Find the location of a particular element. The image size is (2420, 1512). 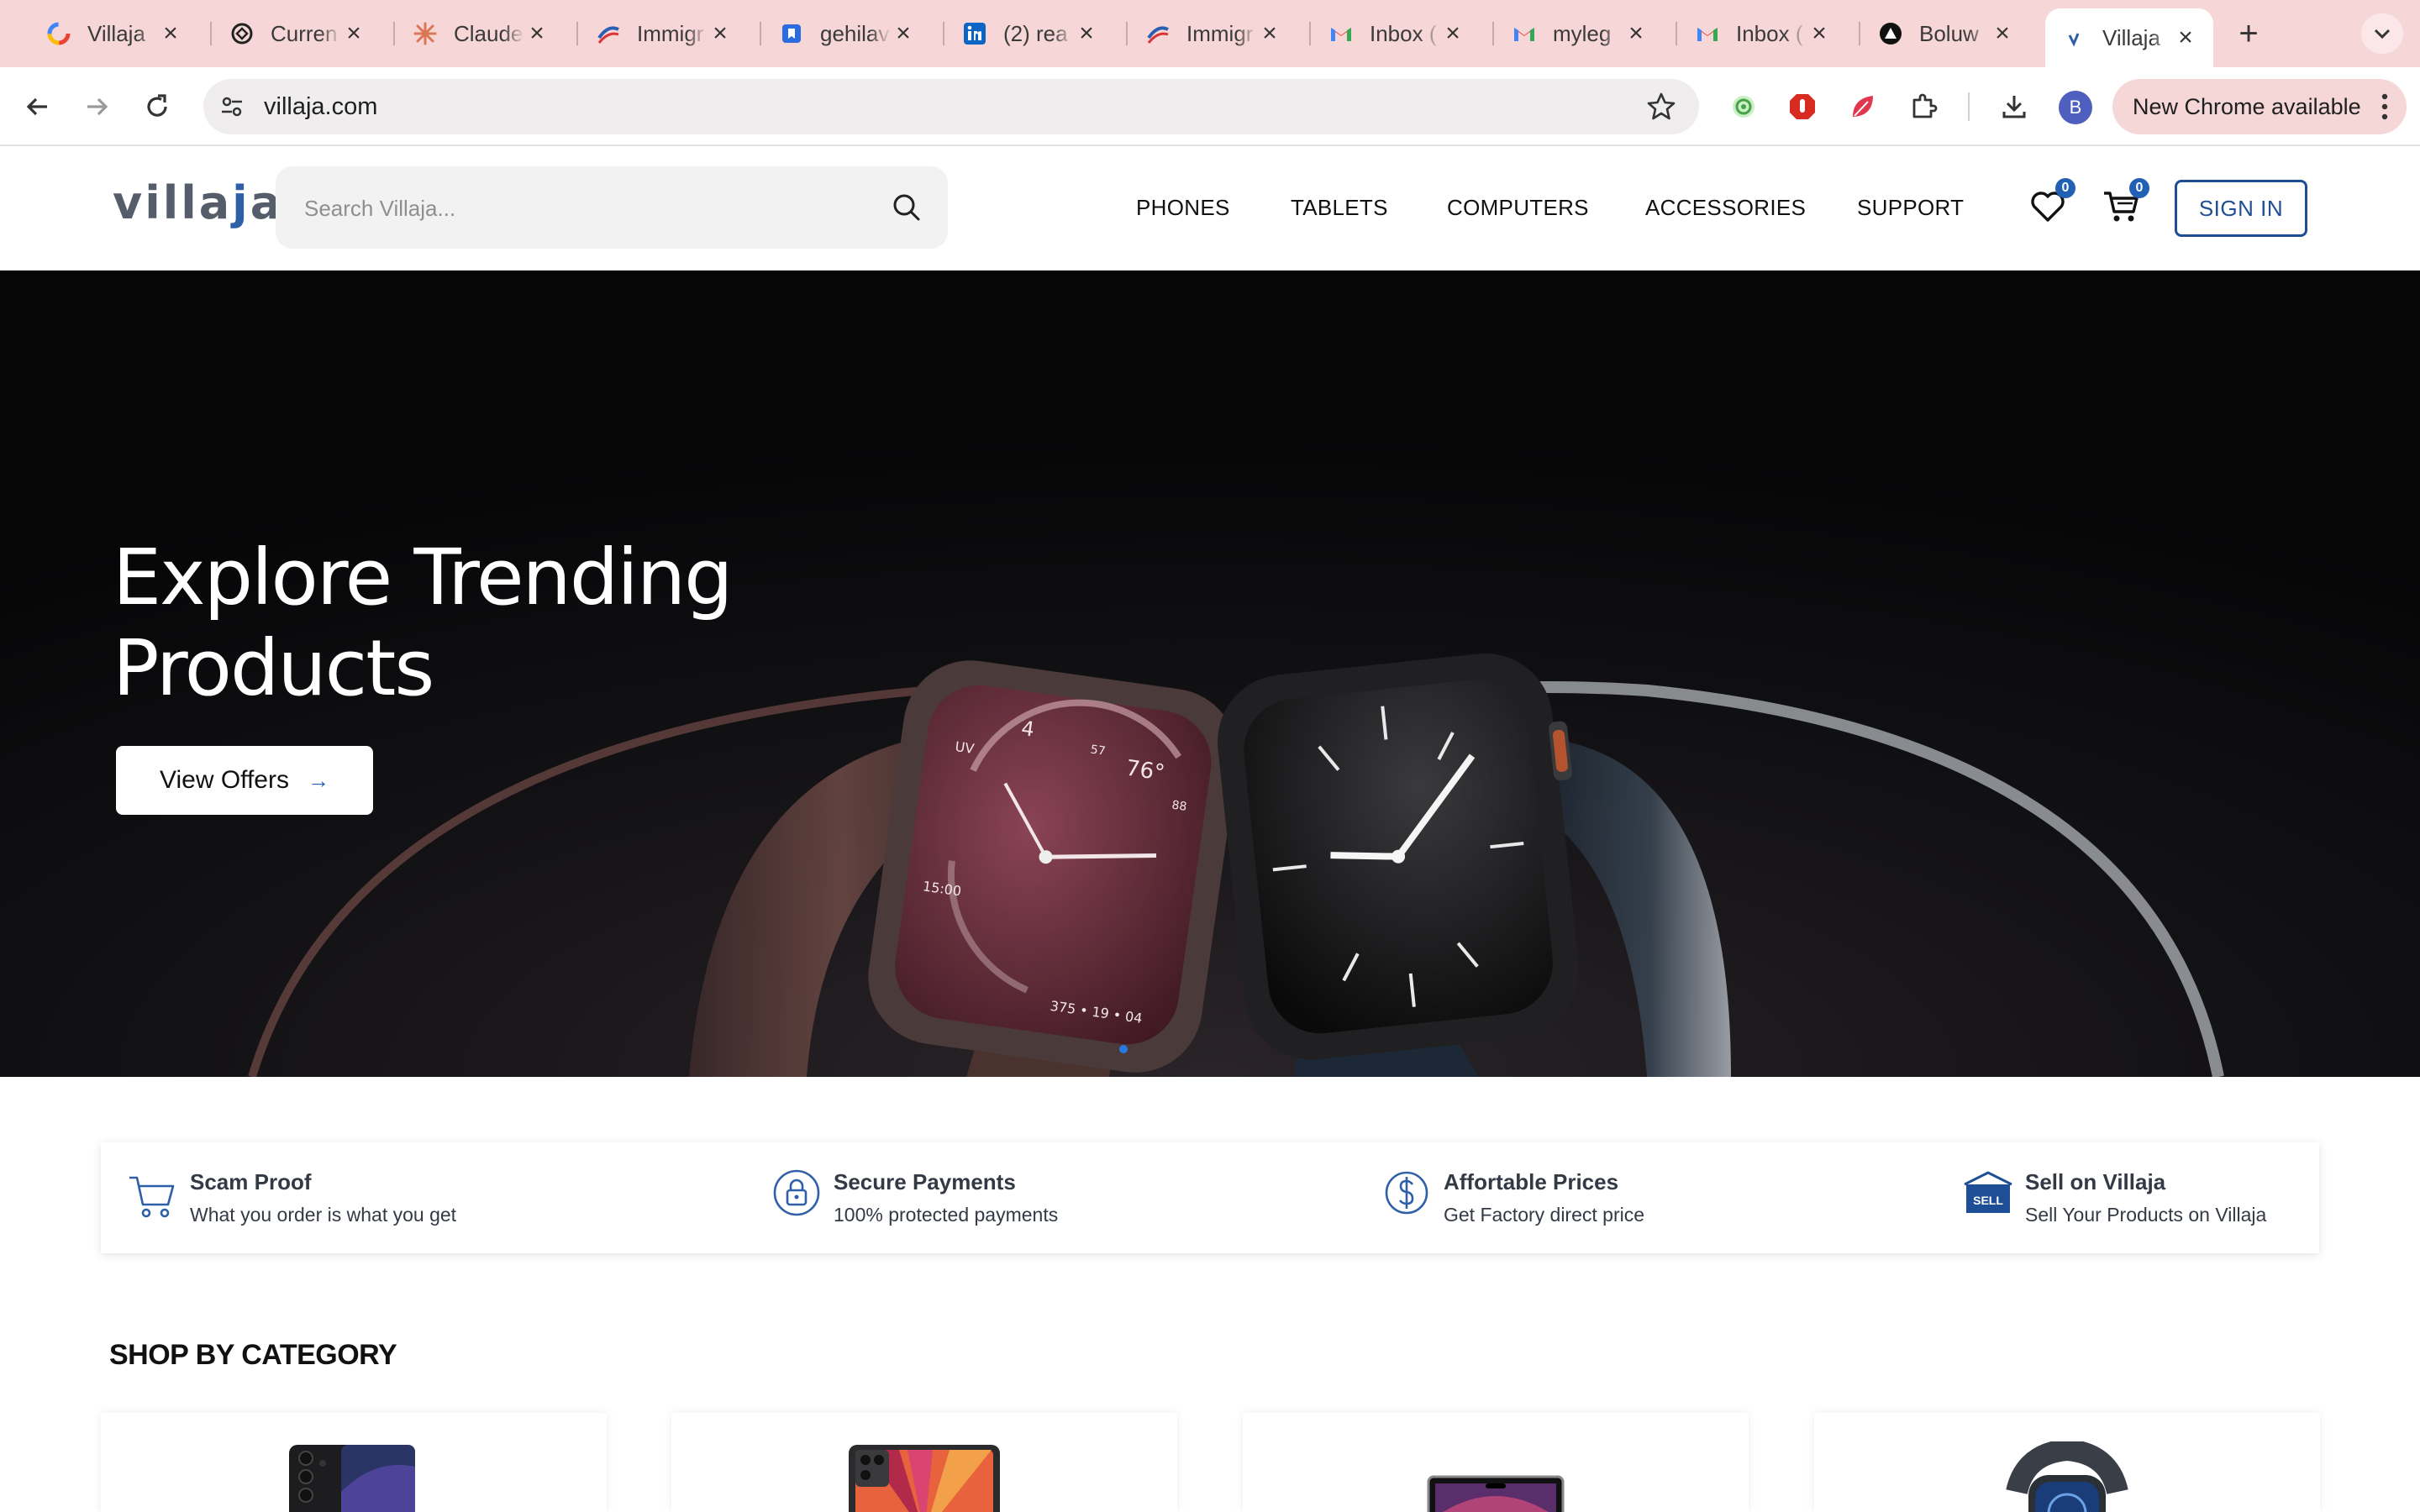

category-card-computers is located at coordinates (1496, 1462).